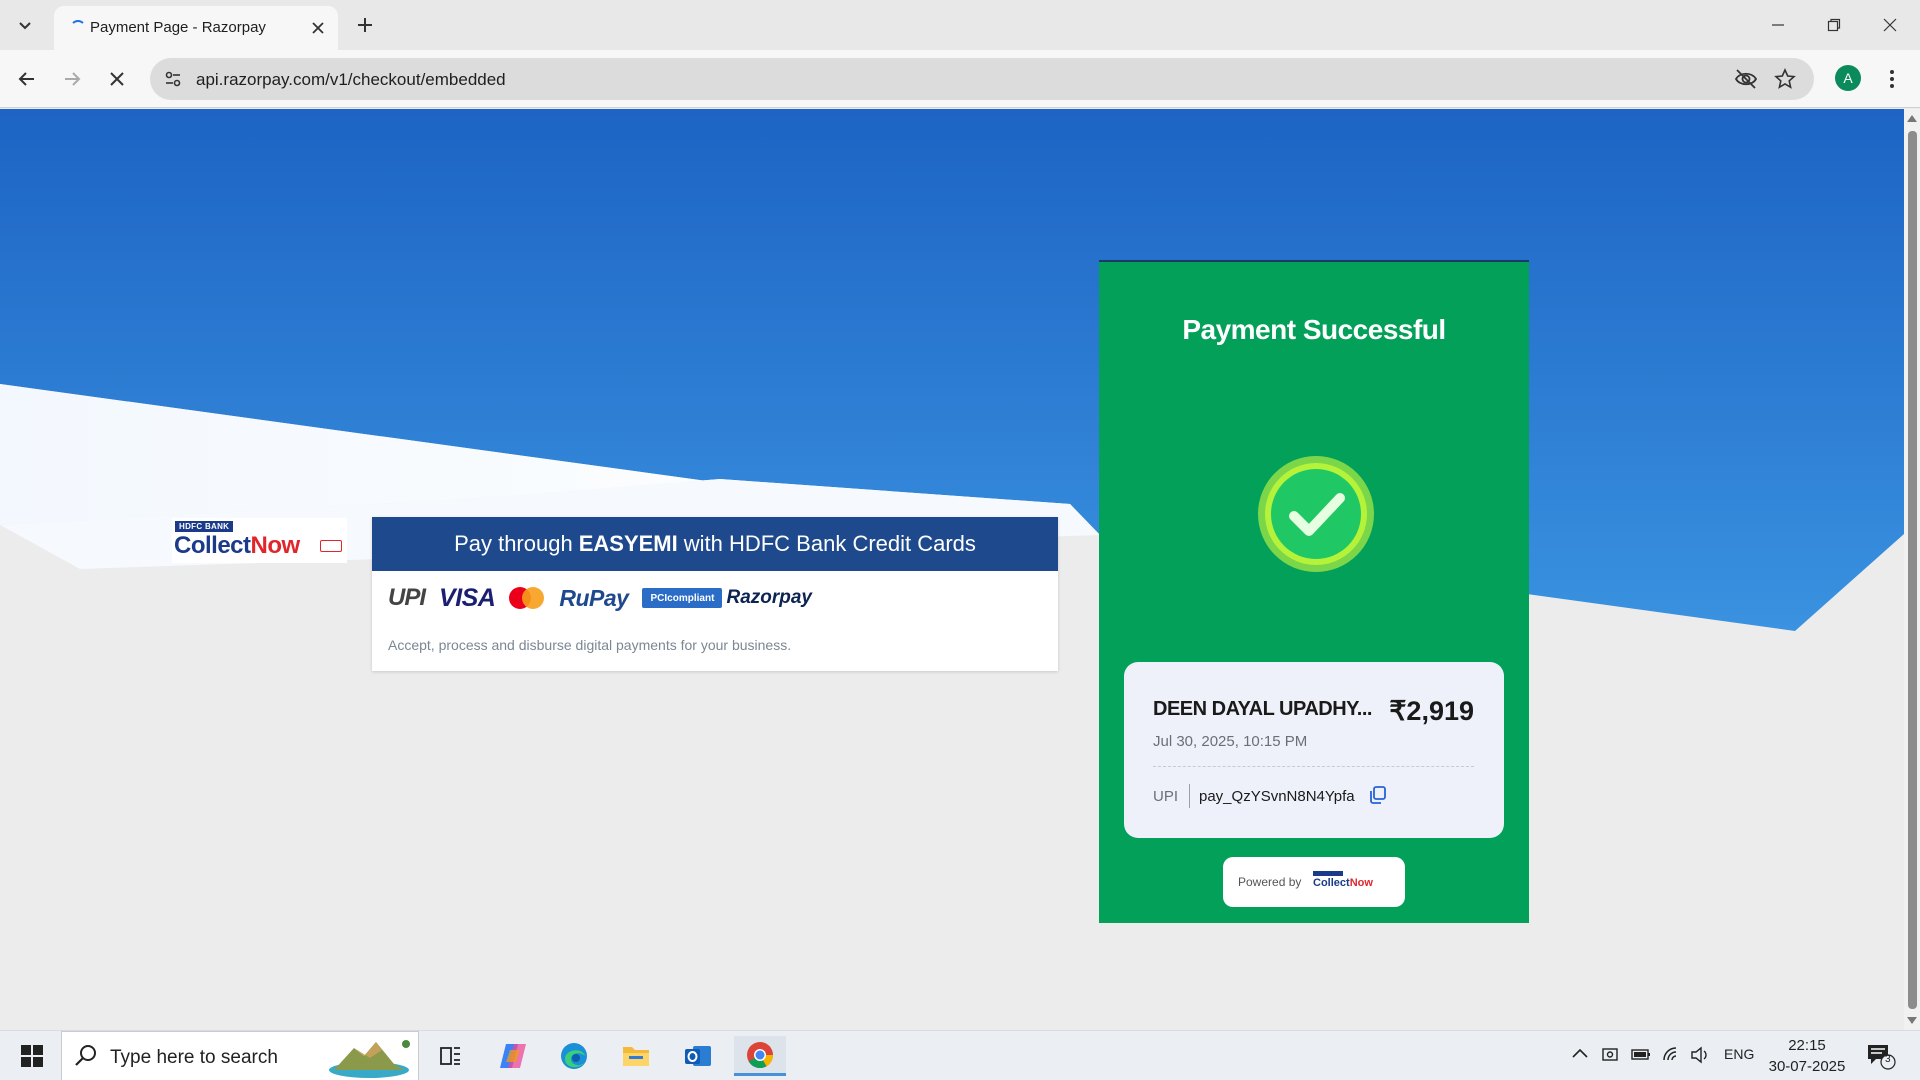  Describe the element at coordinates (1912, 118) in the screenshot. I see `scroll-up-arrow-icon` at that location.